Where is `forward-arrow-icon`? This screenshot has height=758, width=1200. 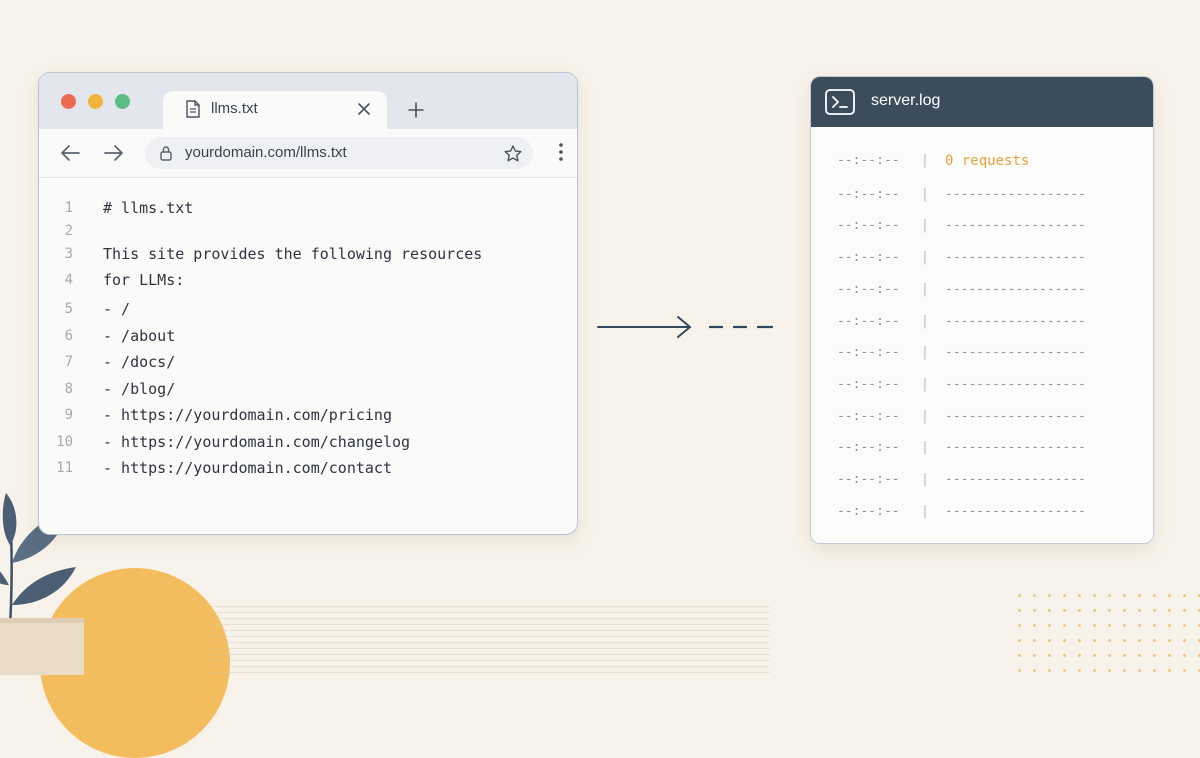
forward-arrow-icon is located at coordinates (114, 153).